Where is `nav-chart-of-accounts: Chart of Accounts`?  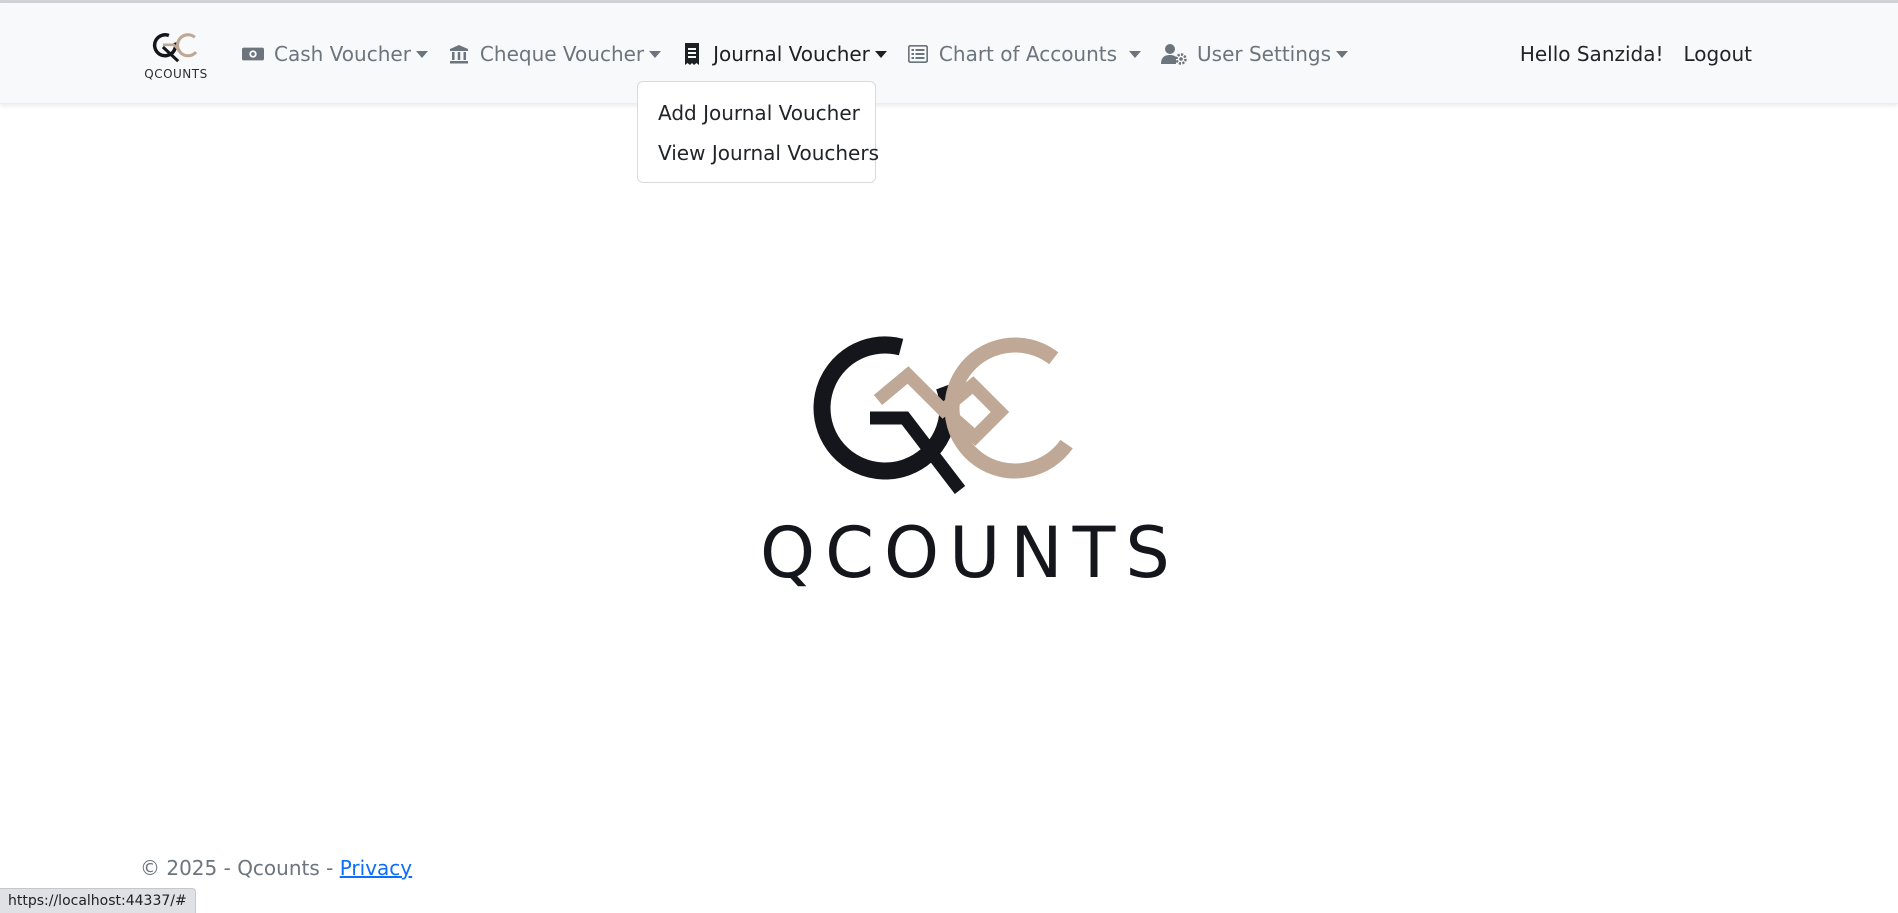 nav-chart-of-accounts: Chart of Accounts is located at coordinates (1024, 54).